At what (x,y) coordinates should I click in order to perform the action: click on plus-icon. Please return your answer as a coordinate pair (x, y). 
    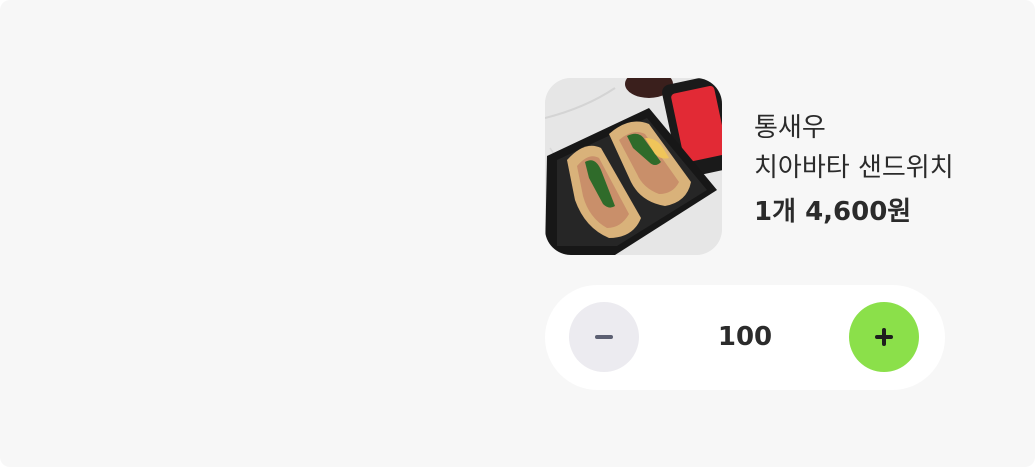
    Looking at the image, I should click on (884, 337).